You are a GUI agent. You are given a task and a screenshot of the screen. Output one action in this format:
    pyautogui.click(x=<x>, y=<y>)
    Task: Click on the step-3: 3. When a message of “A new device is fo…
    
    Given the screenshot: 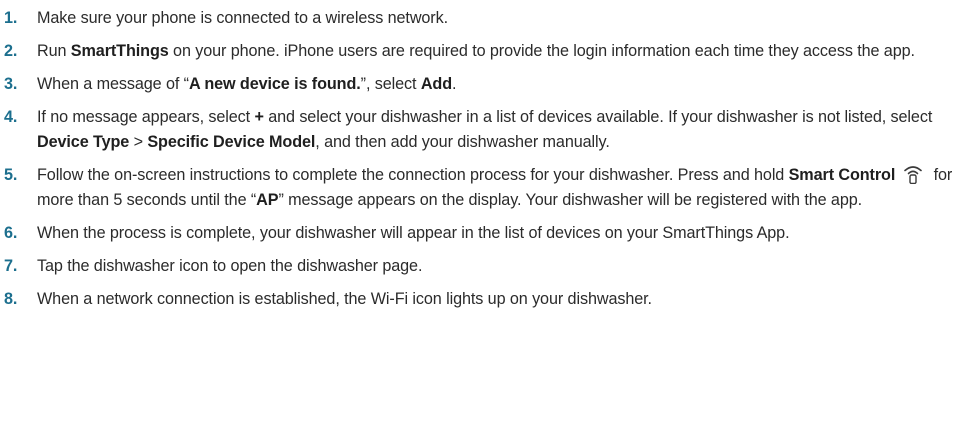 What is the action you would take?
    pyautogui.click(x=481, y=84)
    